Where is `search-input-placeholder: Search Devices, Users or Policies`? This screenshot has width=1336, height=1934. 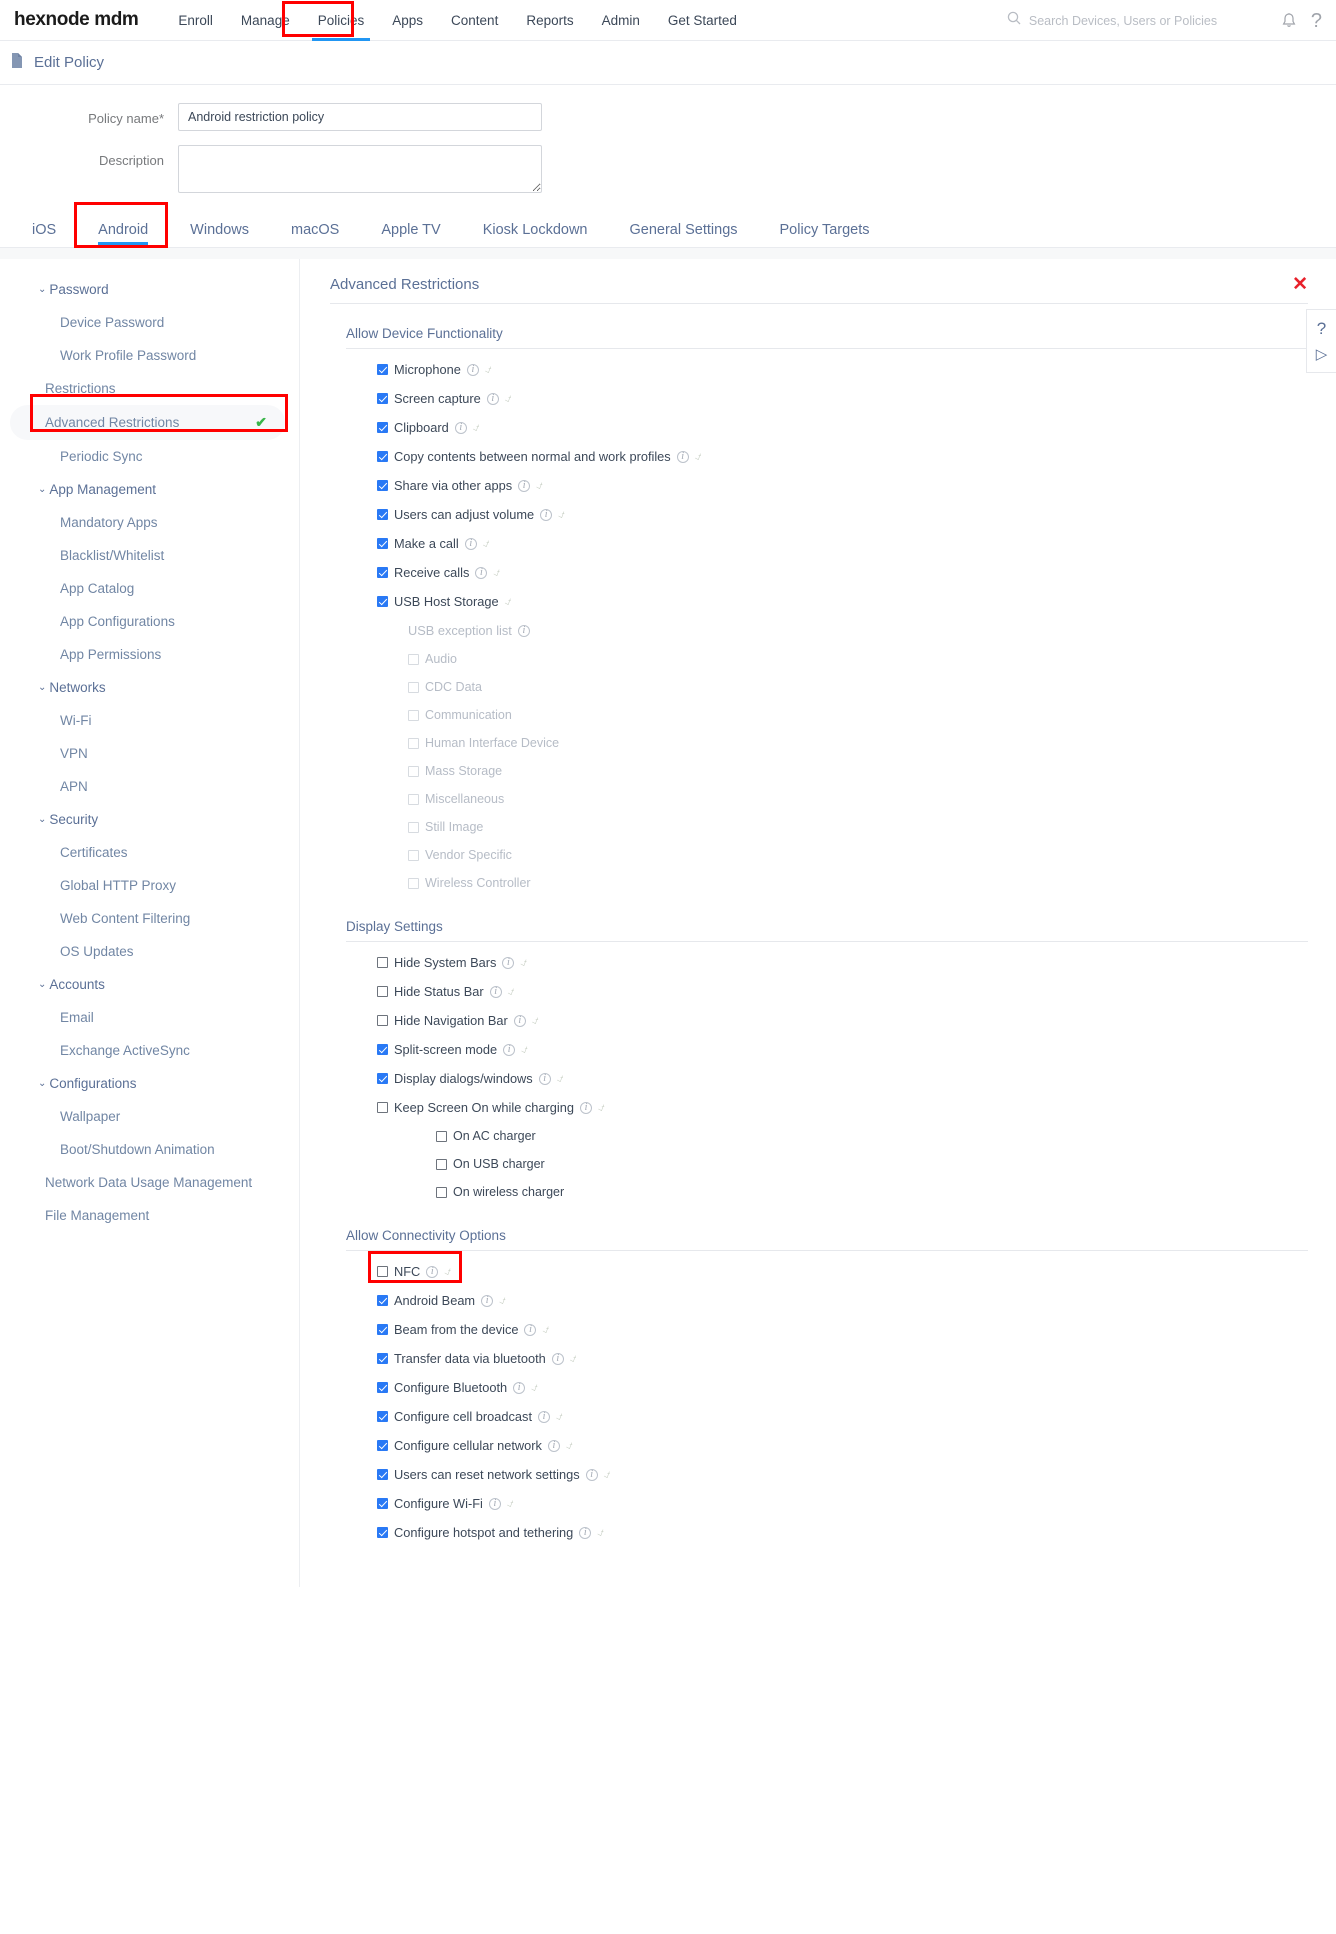
search-input-placeholder: Search Devices, Users or Policies is located at coordinates (1123, 21).